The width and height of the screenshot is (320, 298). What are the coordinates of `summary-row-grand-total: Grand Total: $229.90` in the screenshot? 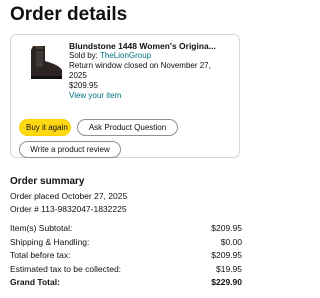 It's located at (126, 283).